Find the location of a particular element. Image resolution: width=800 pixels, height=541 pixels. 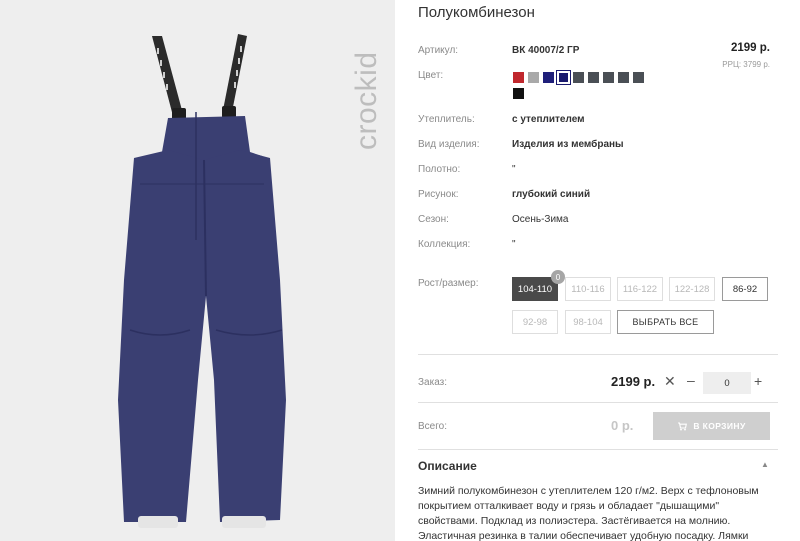

size-count-badge: 0 is located at coordinates (558, 277).